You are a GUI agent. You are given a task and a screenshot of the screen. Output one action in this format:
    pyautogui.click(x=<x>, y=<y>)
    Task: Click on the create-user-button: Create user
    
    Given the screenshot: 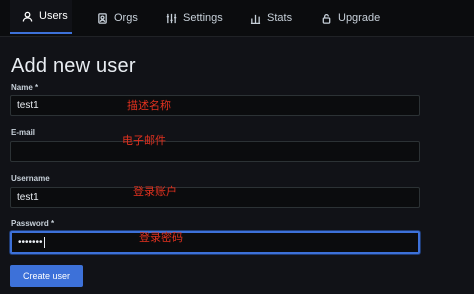 What is the action you would take?
    pyautogui.click(x=46, y=276)
    